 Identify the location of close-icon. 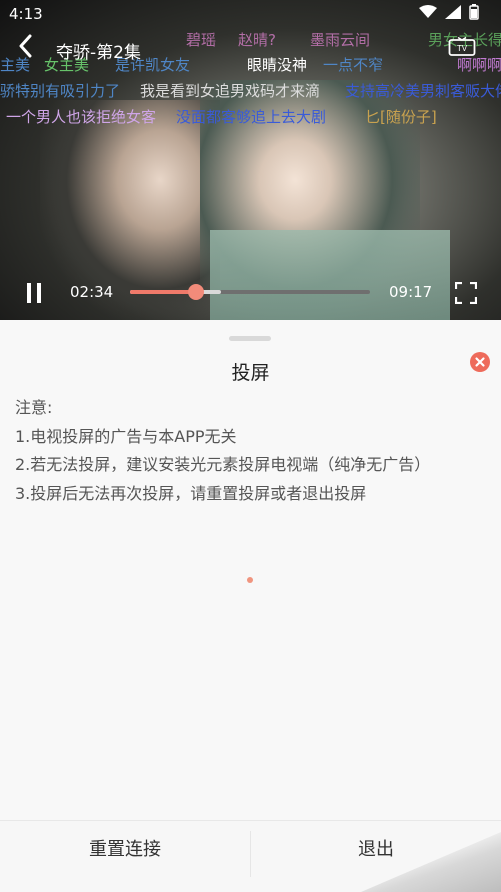
(480, 362).